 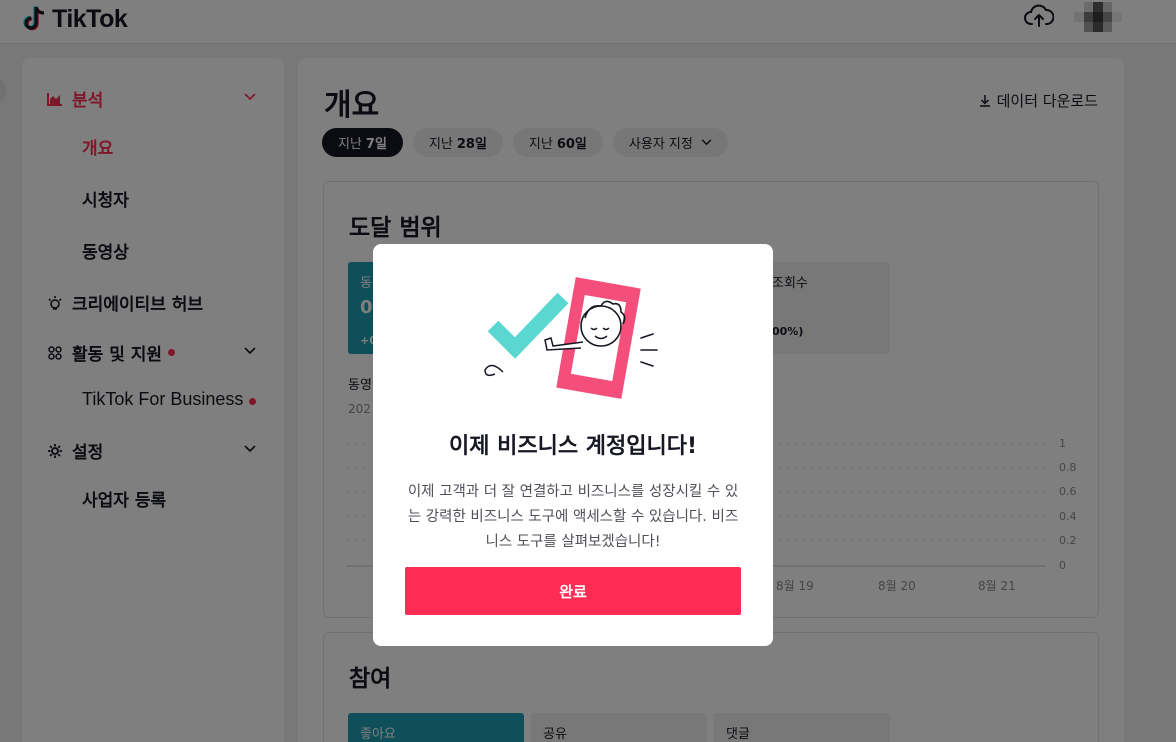 What do you see at coordinates (573, 591) in the screenshot?
I see `done-button: 완료` at bounding box center [573, 591].